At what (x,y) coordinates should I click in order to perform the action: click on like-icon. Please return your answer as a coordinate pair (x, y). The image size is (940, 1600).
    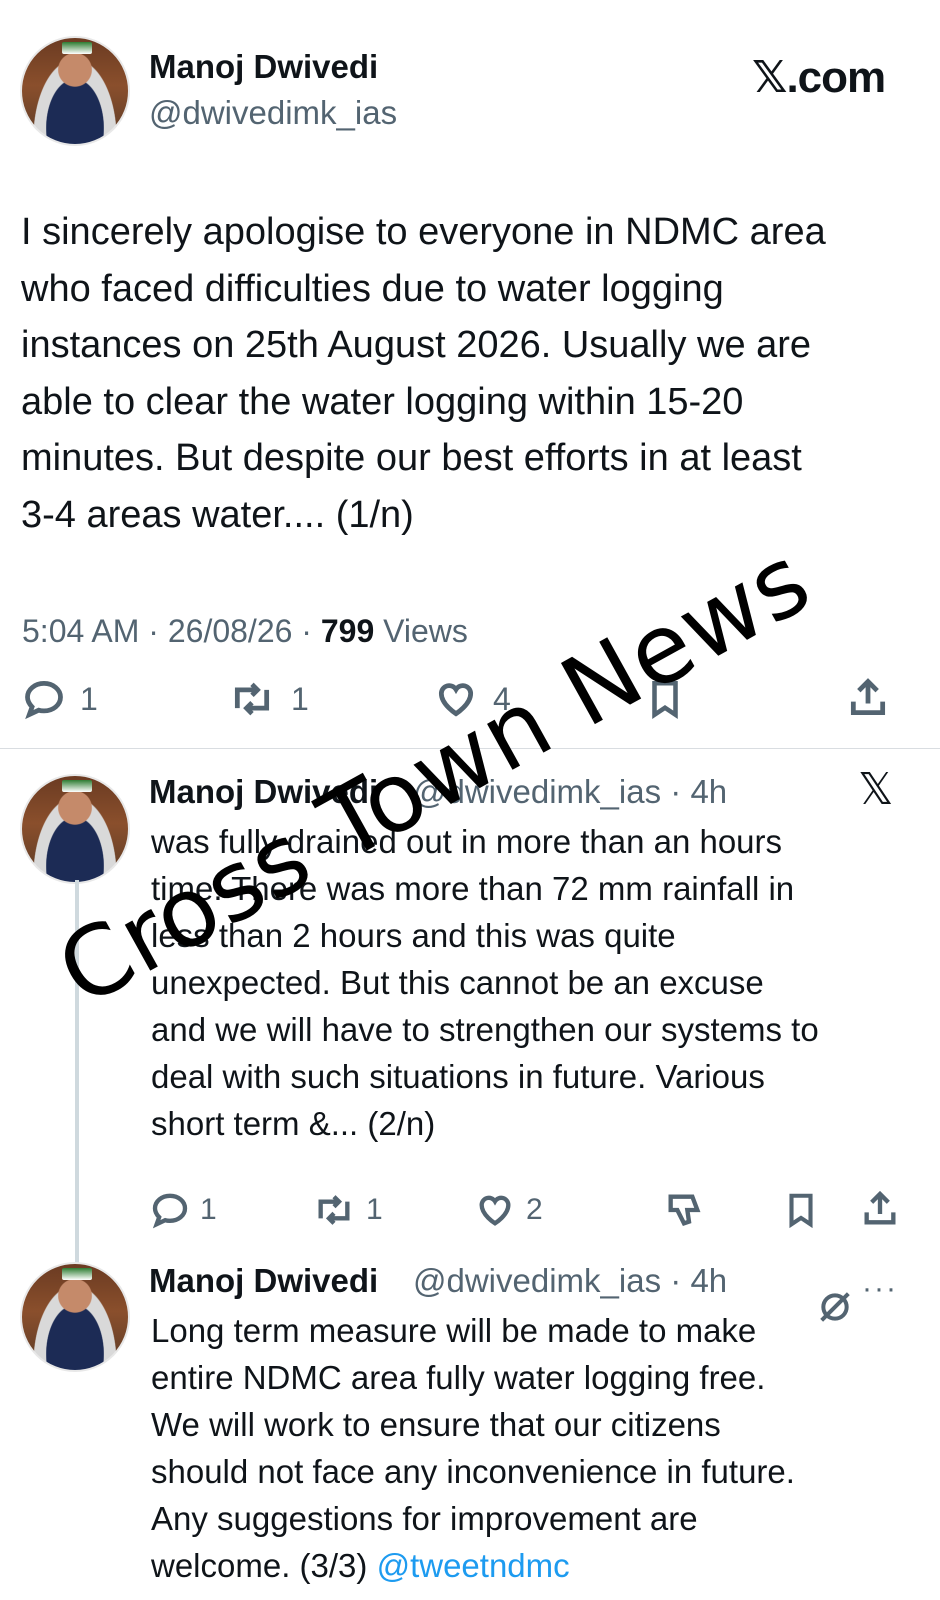
    Looking at the image, I should click on (495, 1210).